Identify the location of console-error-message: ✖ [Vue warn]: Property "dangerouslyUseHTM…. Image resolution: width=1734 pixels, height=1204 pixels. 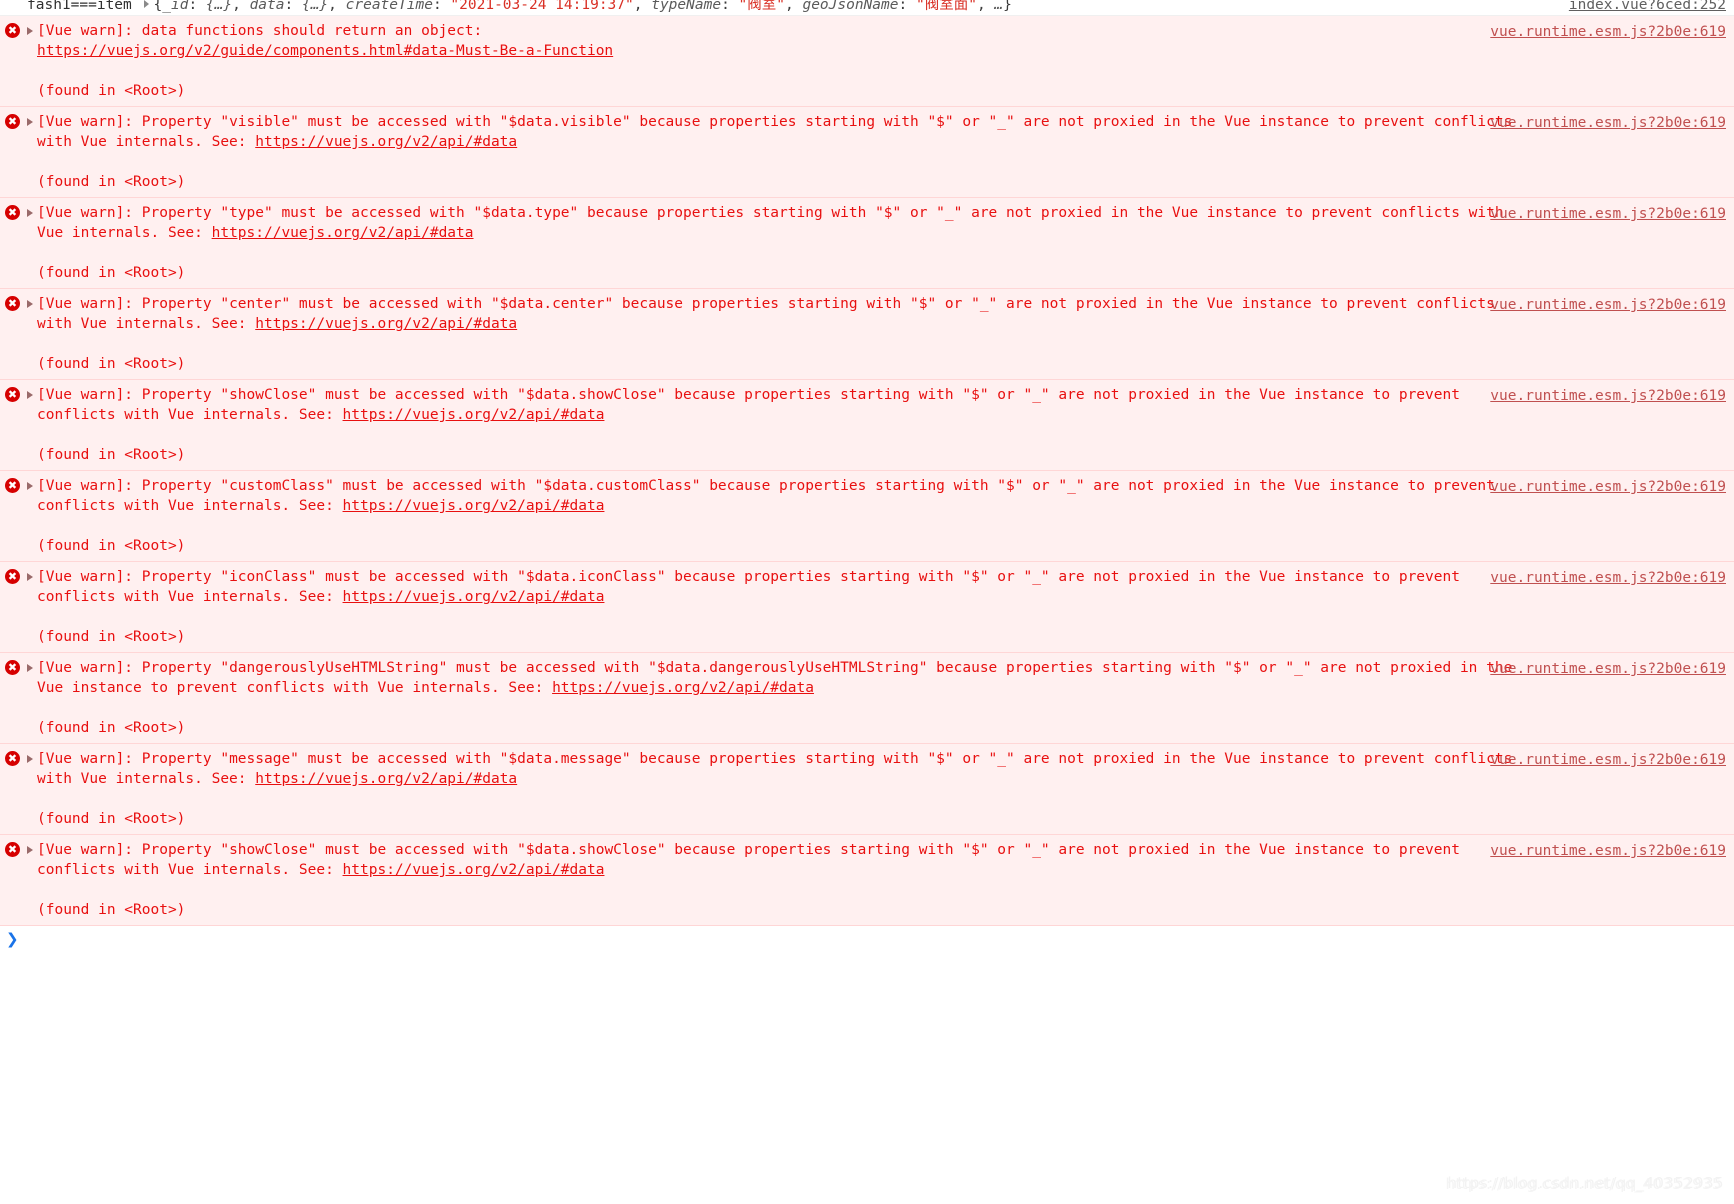
(867, 698).